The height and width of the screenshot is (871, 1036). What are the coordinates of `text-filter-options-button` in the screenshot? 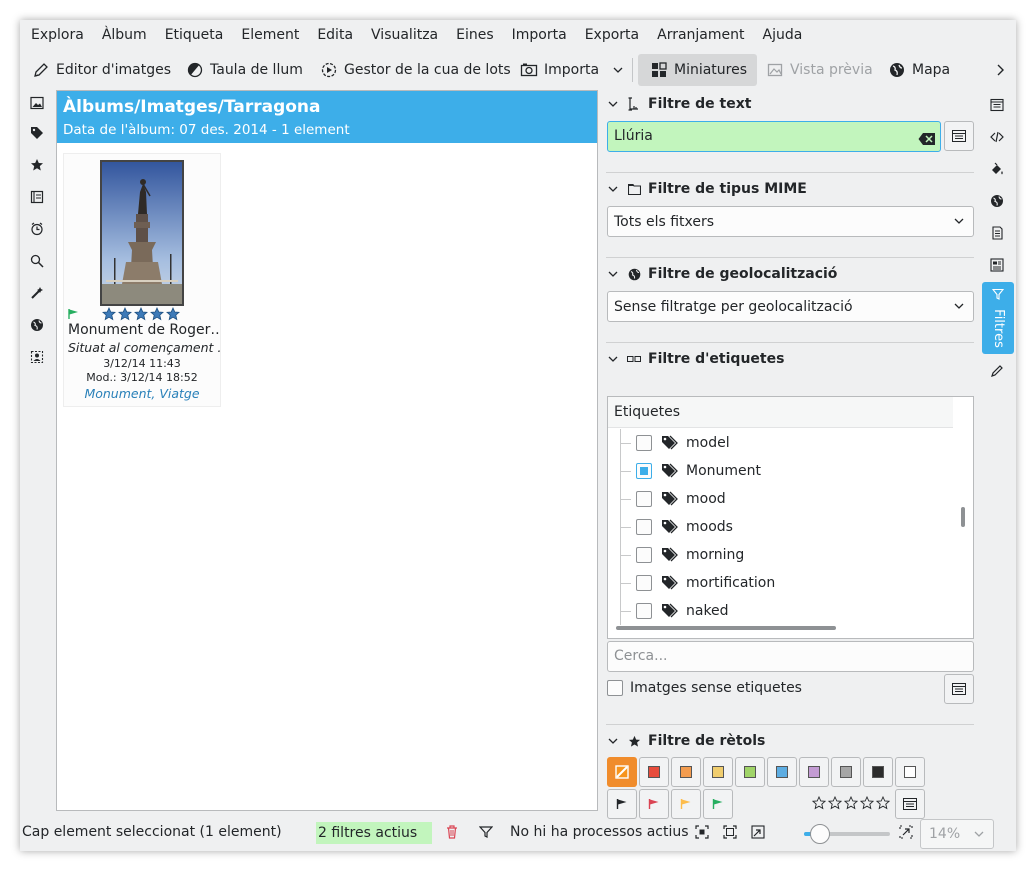 It's located at (959, 136).